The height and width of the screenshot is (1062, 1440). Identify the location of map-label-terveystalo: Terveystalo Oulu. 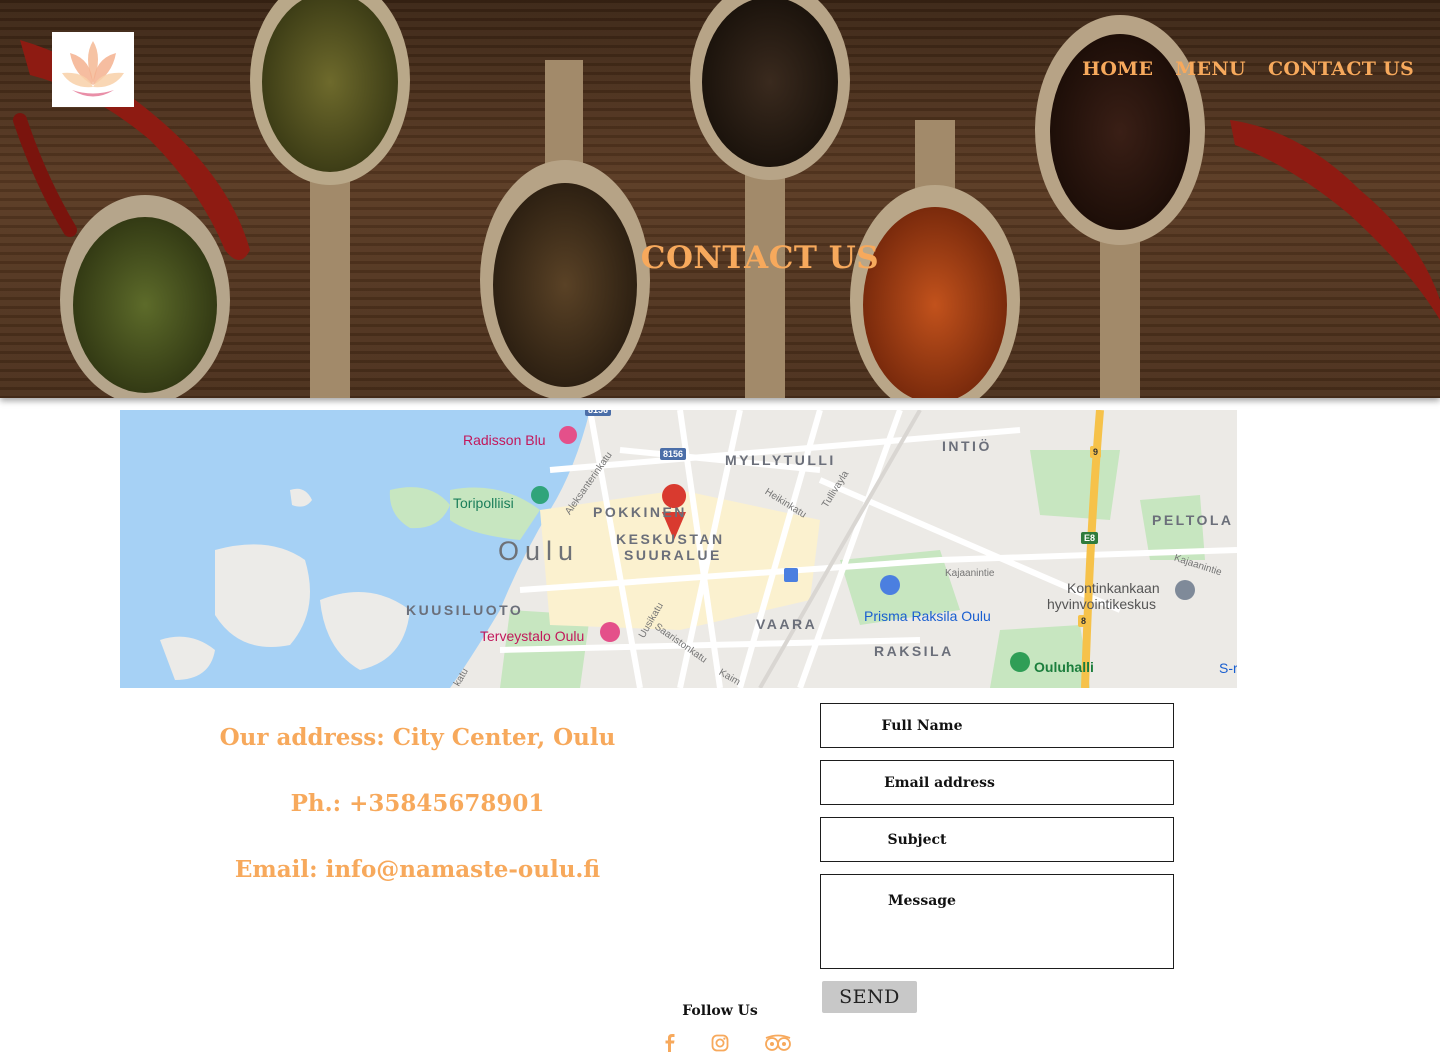
(532, 636).